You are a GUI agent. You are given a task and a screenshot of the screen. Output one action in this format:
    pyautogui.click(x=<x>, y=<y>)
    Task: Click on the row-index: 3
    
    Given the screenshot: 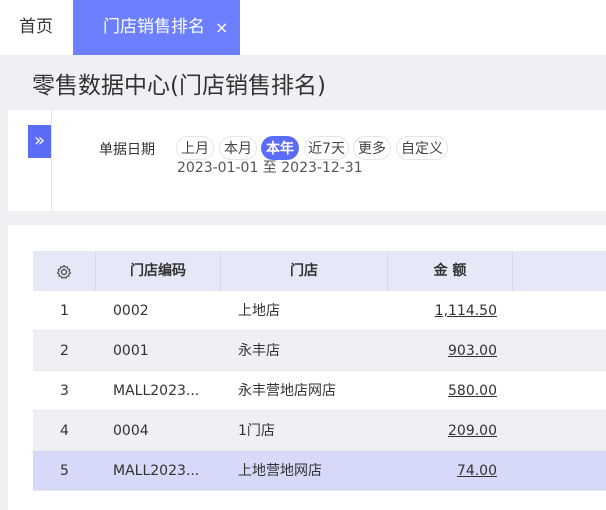 What is the action you would take?
    pyautogui.click(x=64, y=391)
    